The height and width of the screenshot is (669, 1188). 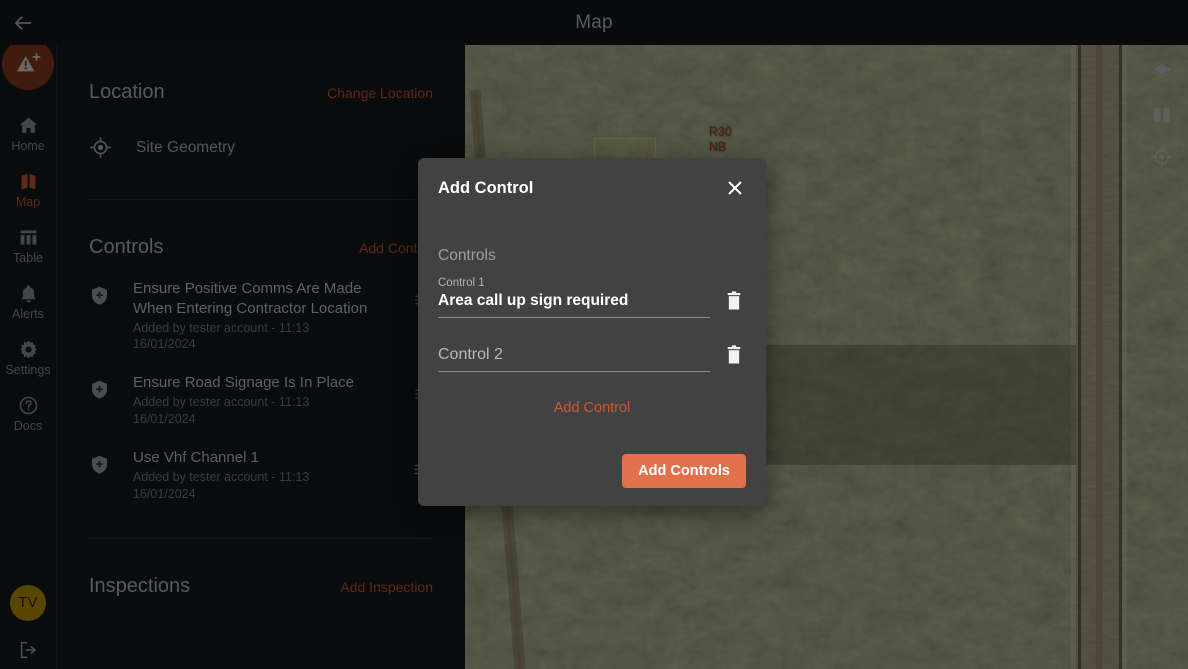 I want to click on controls-group-label: Controls, so click(x=467, y=255).